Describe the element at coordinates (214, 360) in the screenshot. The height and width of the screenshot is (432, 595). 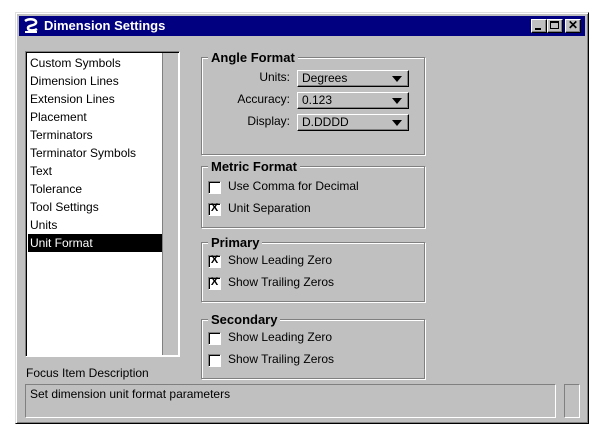
I see `secondary-trailing-zeros-checkbox` at that location.